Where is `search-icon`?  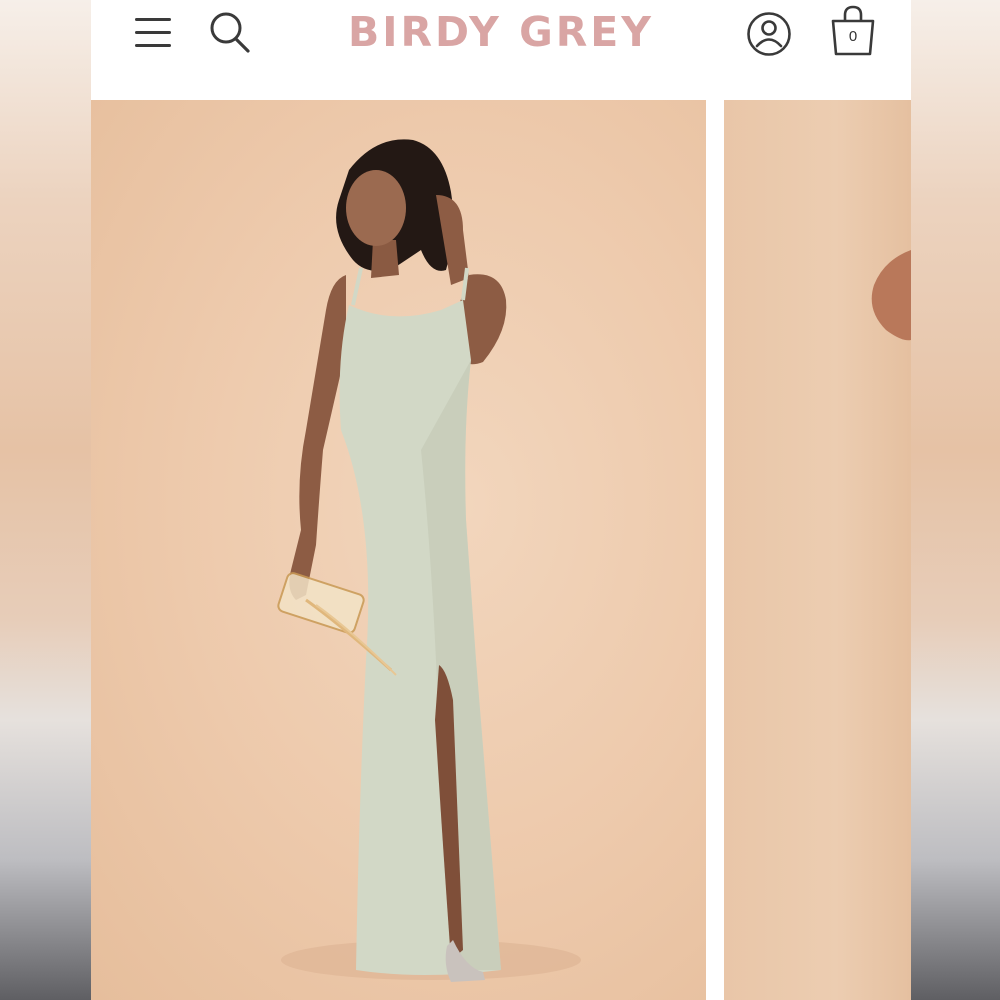 search-icon is located at coordinates (230, 32).